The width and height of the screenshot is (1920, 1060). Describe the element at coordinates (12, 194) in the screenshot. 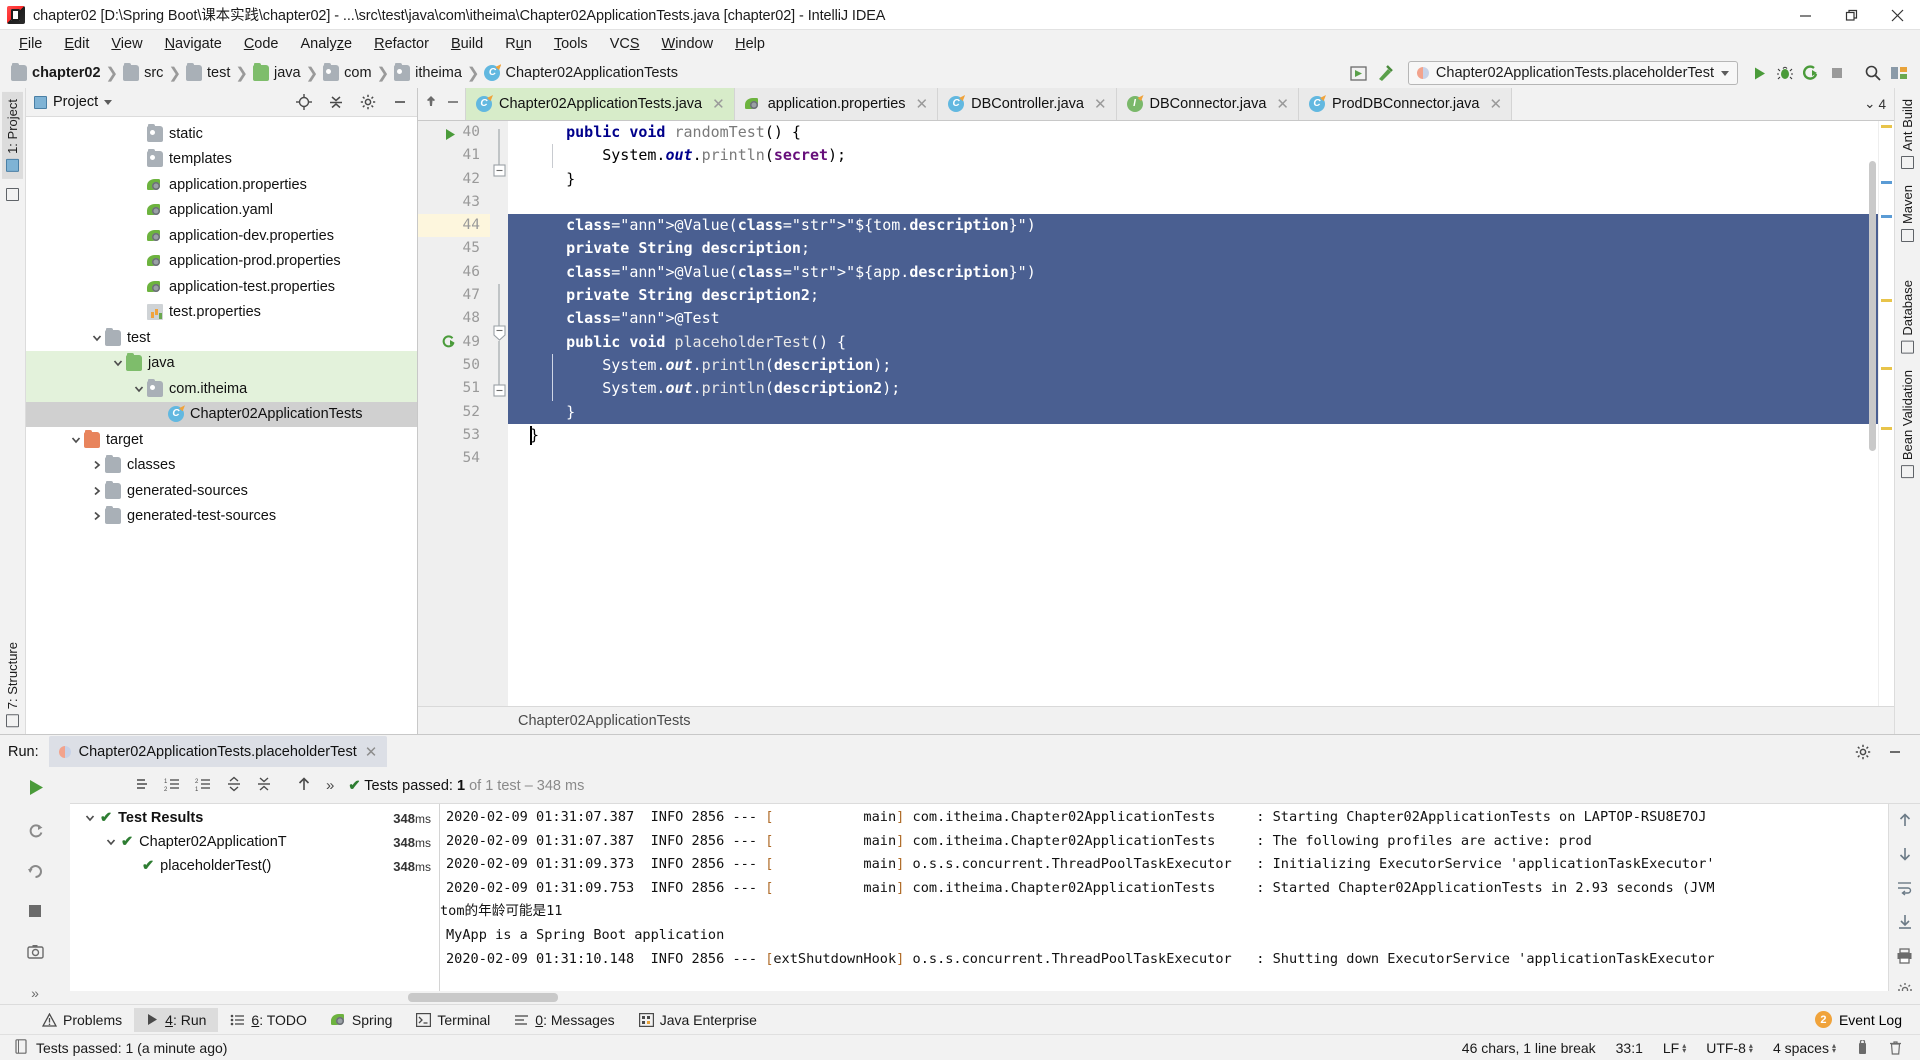

I see `sidebar-item-favorites-top` at that location.